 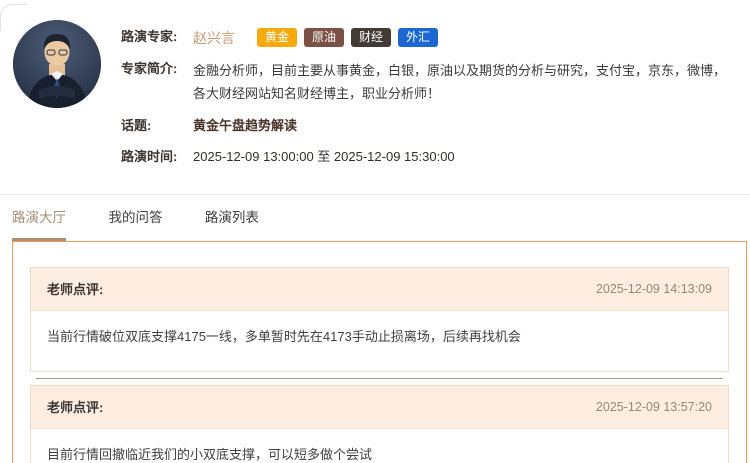 I want to click on expert-name-row: 路演专家: 赵兴言 黄金 原油 财经 外汇, so click(x=430, y=37).